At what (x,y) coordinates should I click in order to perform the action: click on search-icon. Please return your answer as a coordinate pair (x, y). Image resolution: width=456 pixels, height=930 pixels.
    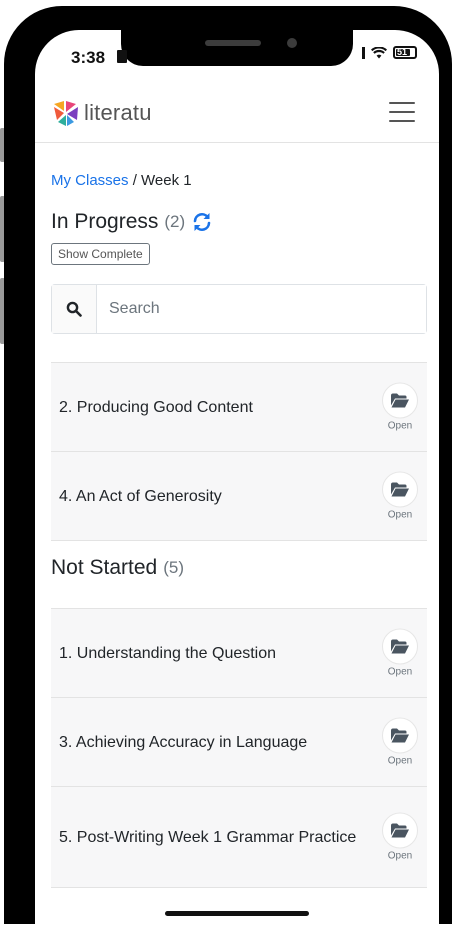
    Looking at the image, I should click on (74, 309).